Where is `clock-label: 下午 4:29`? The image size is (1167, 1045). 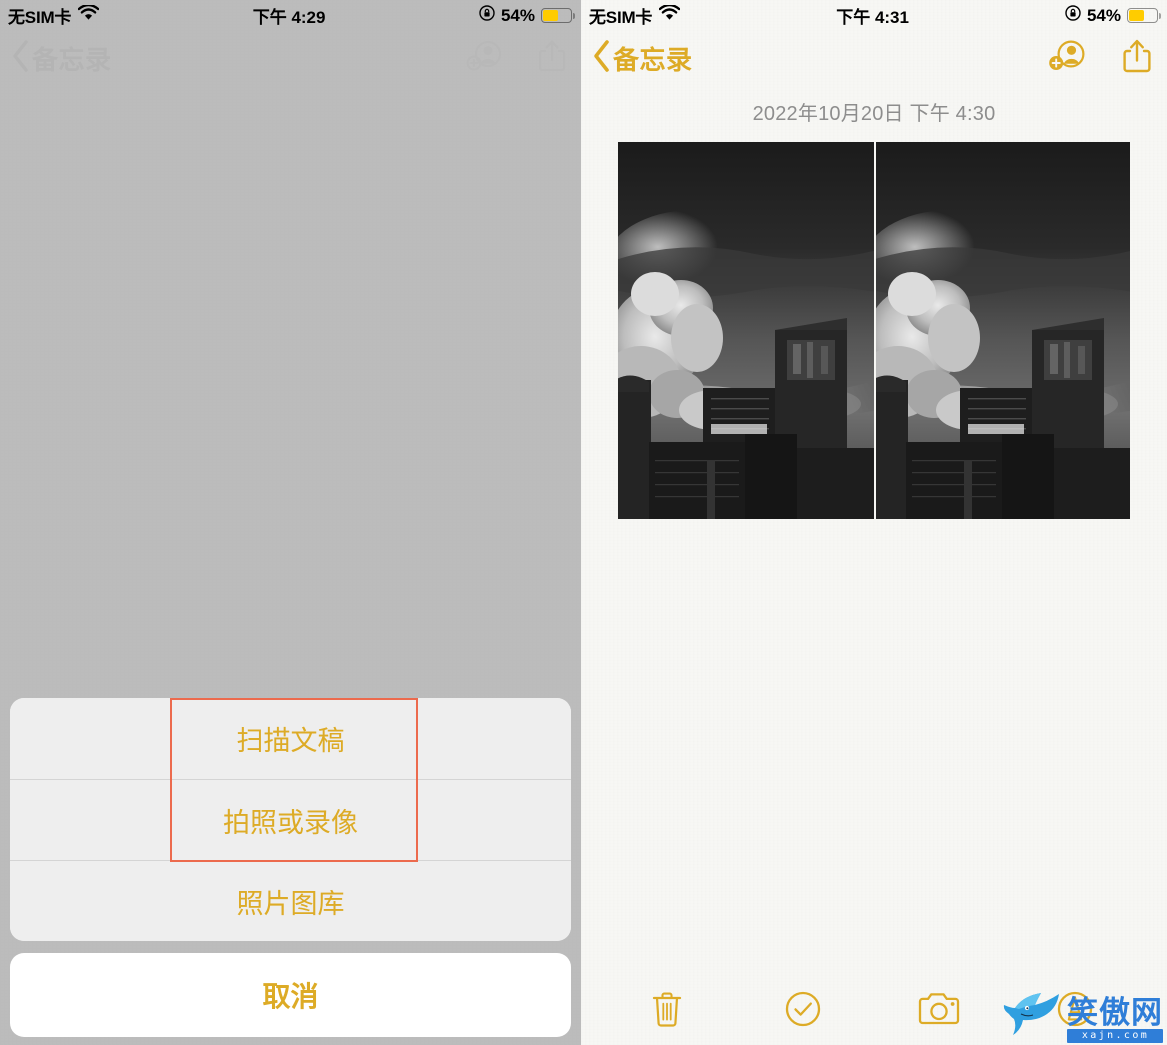
clock-label: 下午 4:29 is located at coordinates (289, 17).